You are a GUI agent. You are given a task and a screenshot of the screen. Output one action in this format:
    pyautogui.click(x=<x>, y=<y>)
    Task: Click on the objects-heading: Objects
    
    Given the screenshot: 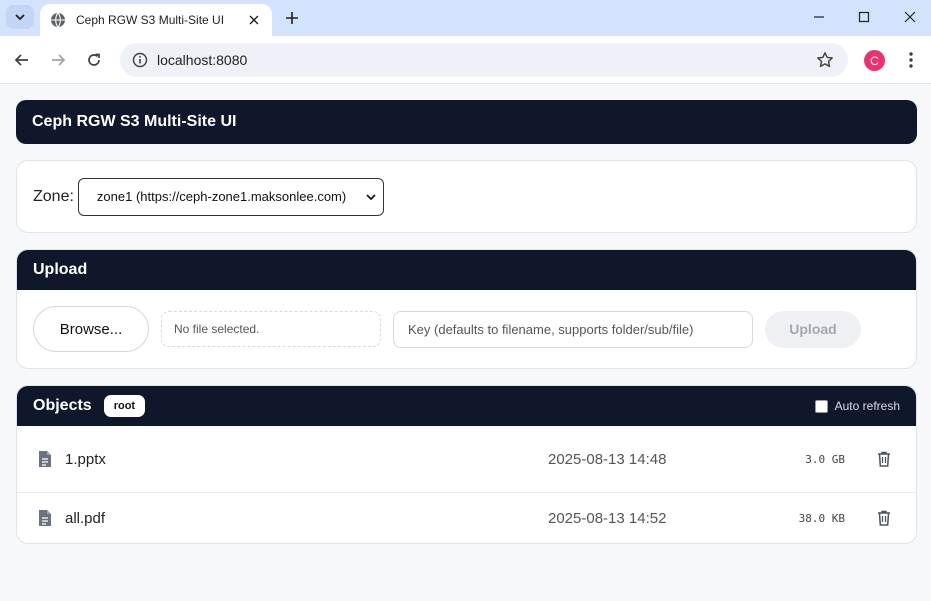 What is the action you would take?
    pyautogui.click(x=62, y=405)
    